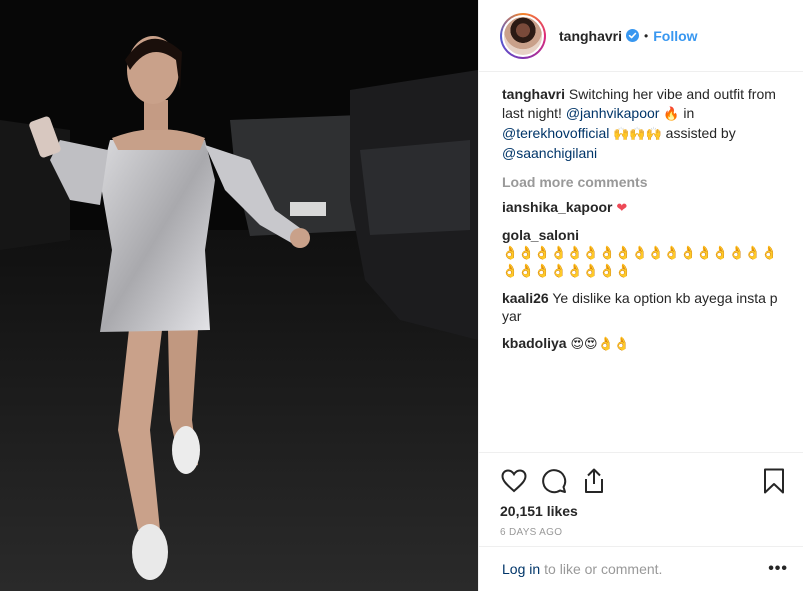 The height and width of the screenshot is (591, 803). What do you see at coordinates (698, 132) in the screenshot?
I see `caption-text-3: assisted by` at bounding box center [698, 132].